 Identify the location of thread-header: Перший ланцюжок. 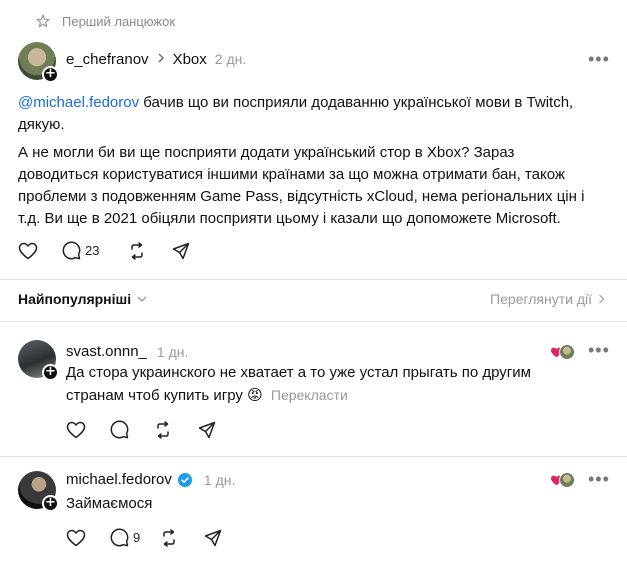
(105, 21).